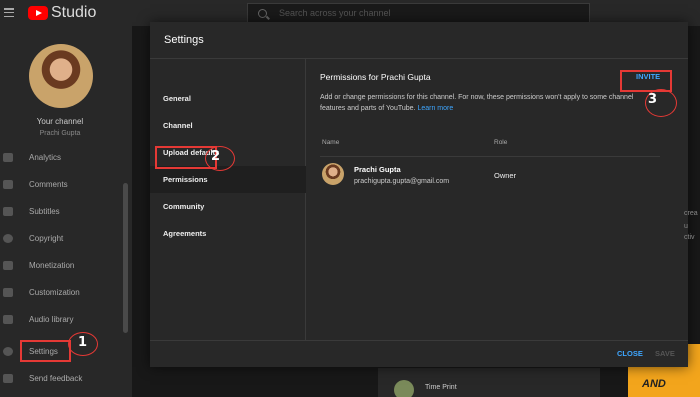 The width and height of the screenshot is (700, 397). What do you see at coordinates (505, 175) in the screenshot?
I see `user-role: Owner` at bounding box center [505, 175].